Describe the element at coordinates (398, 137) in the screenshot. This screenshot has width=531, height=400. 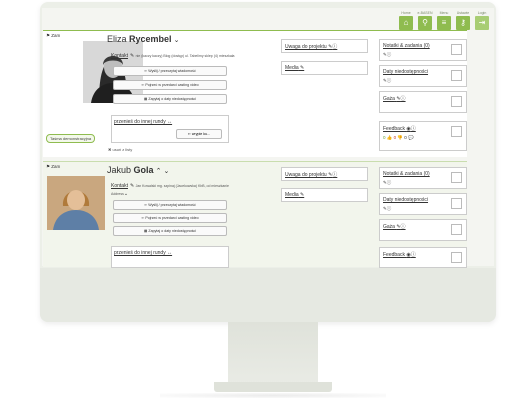
I see `thumbs-down-count: 0 👎` at that location.